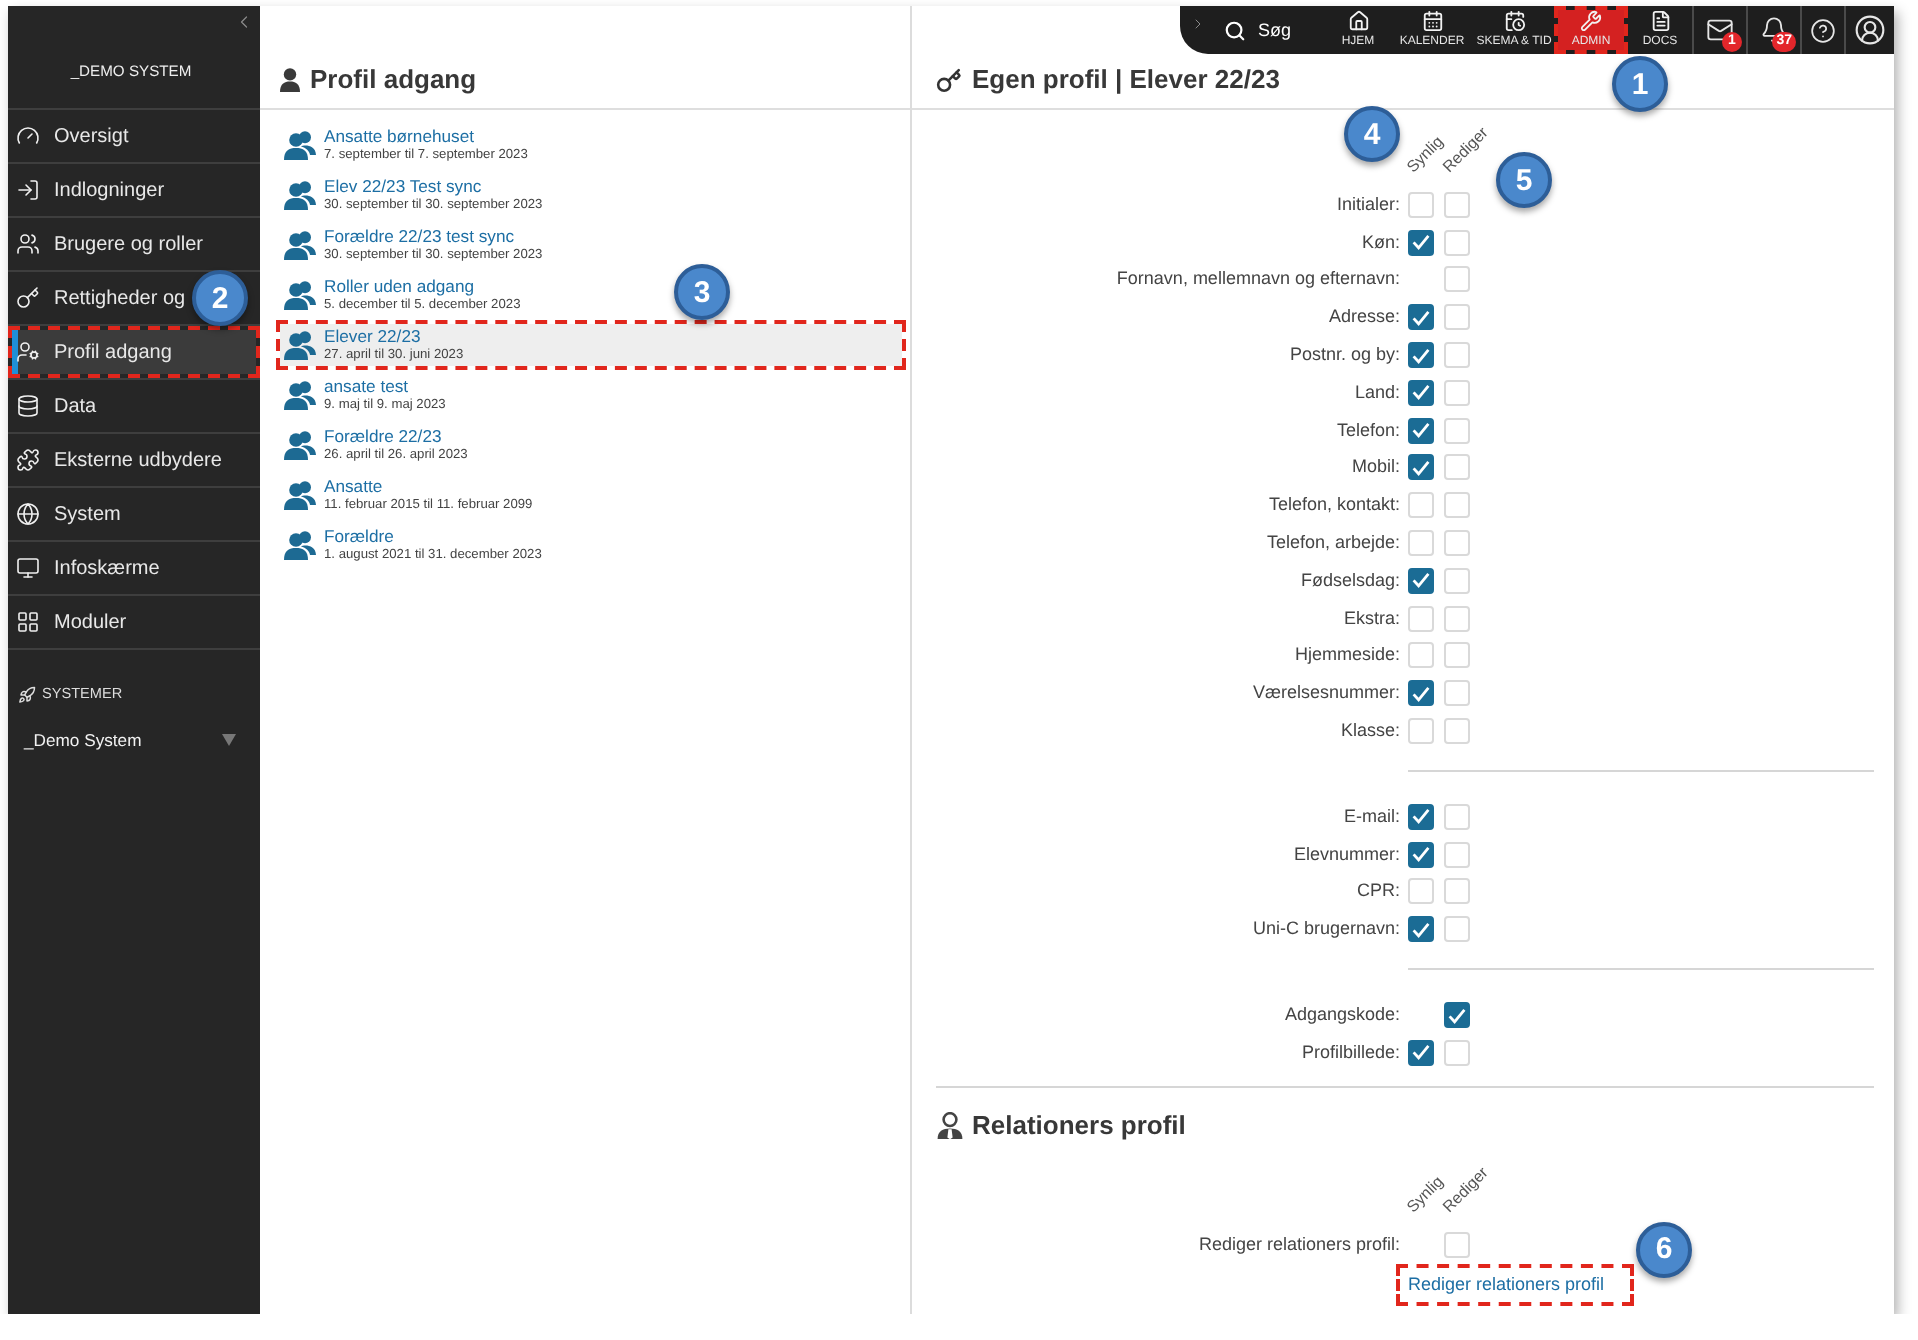 This screenshot has height=1340, width=1918. Describe the element at coordinates (86, 190) in the screenshot. I see `sidebar-item: Indlogninger` at that location.